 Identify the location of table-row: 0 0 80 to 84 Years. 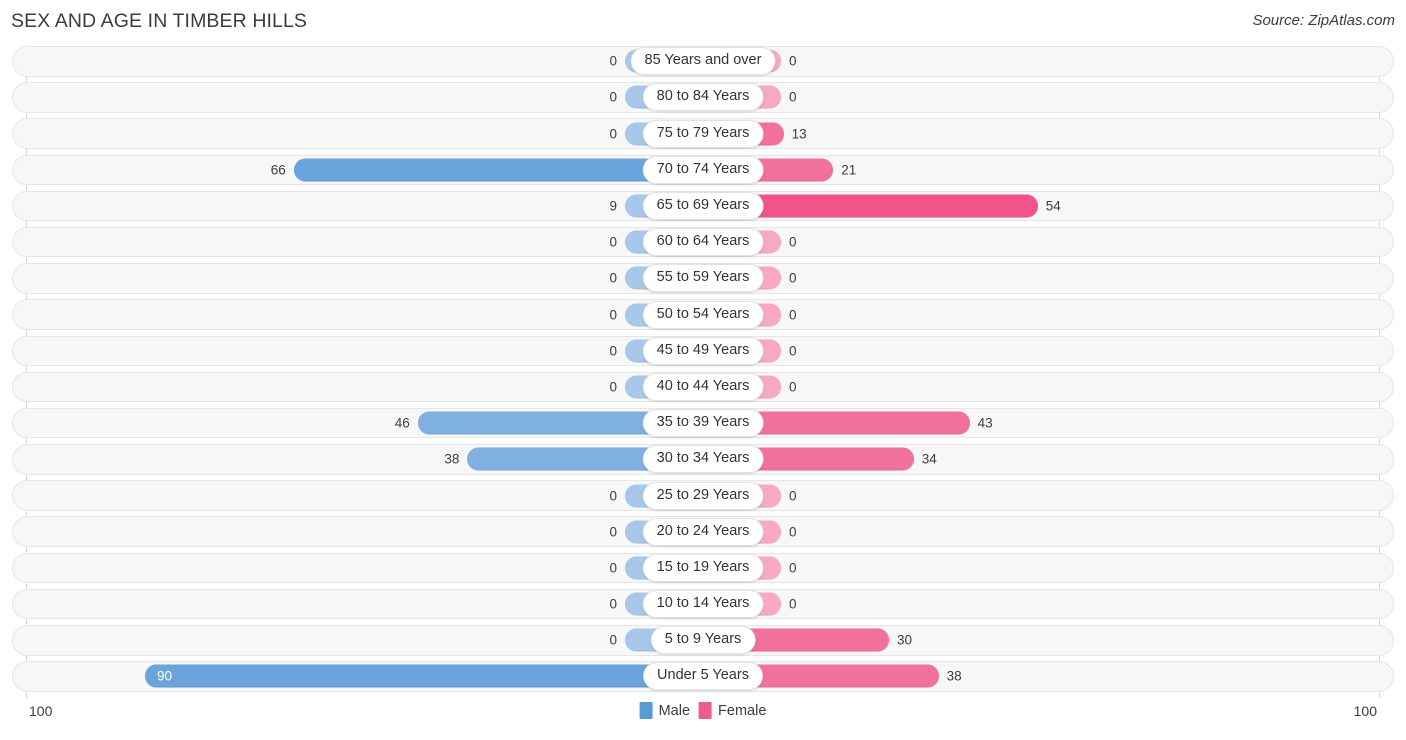
(703, 97).